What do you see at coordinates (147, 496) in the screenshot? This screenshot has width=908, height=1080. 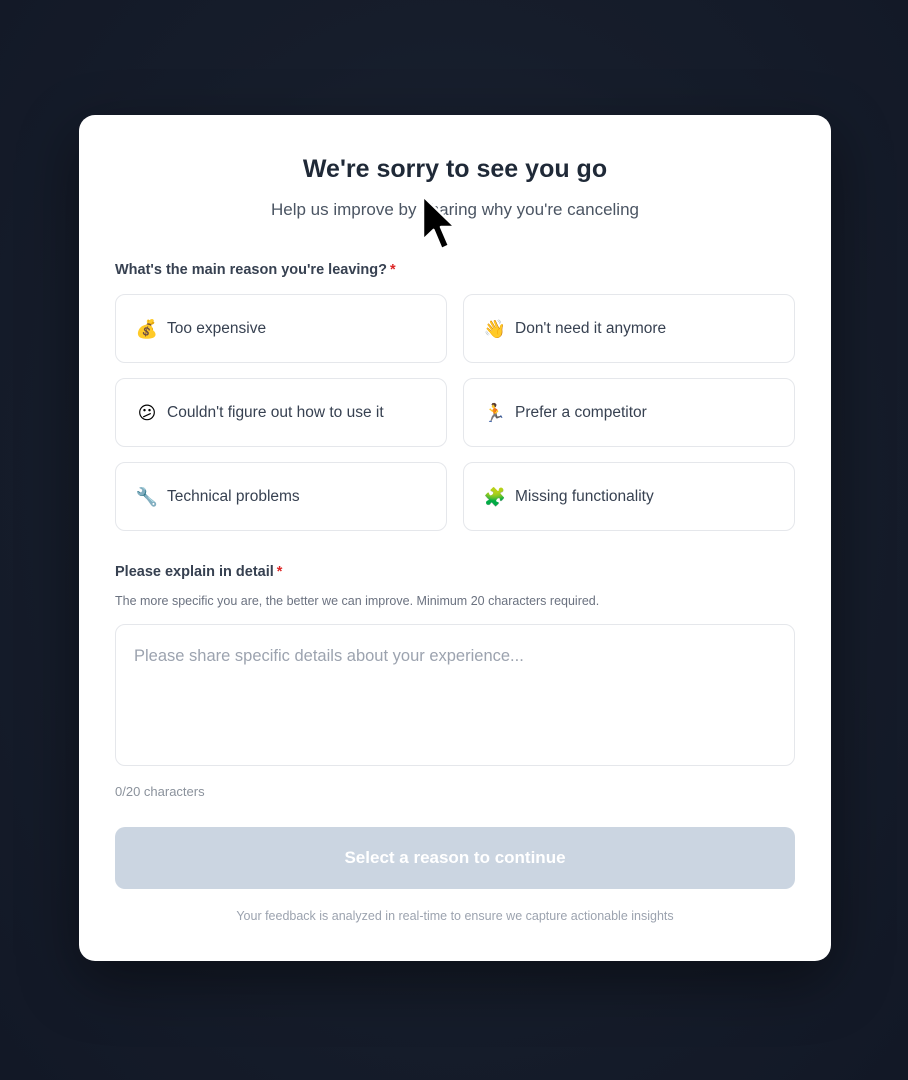 I see `wrench-icon: 🔧` at bounding box center [147, 496].